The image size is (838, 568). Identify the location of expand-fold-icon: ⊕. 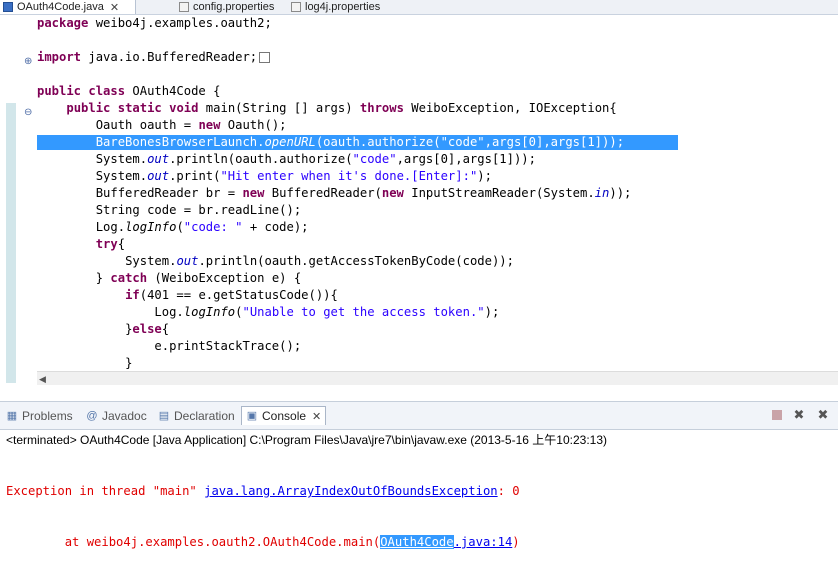
(28, 62).